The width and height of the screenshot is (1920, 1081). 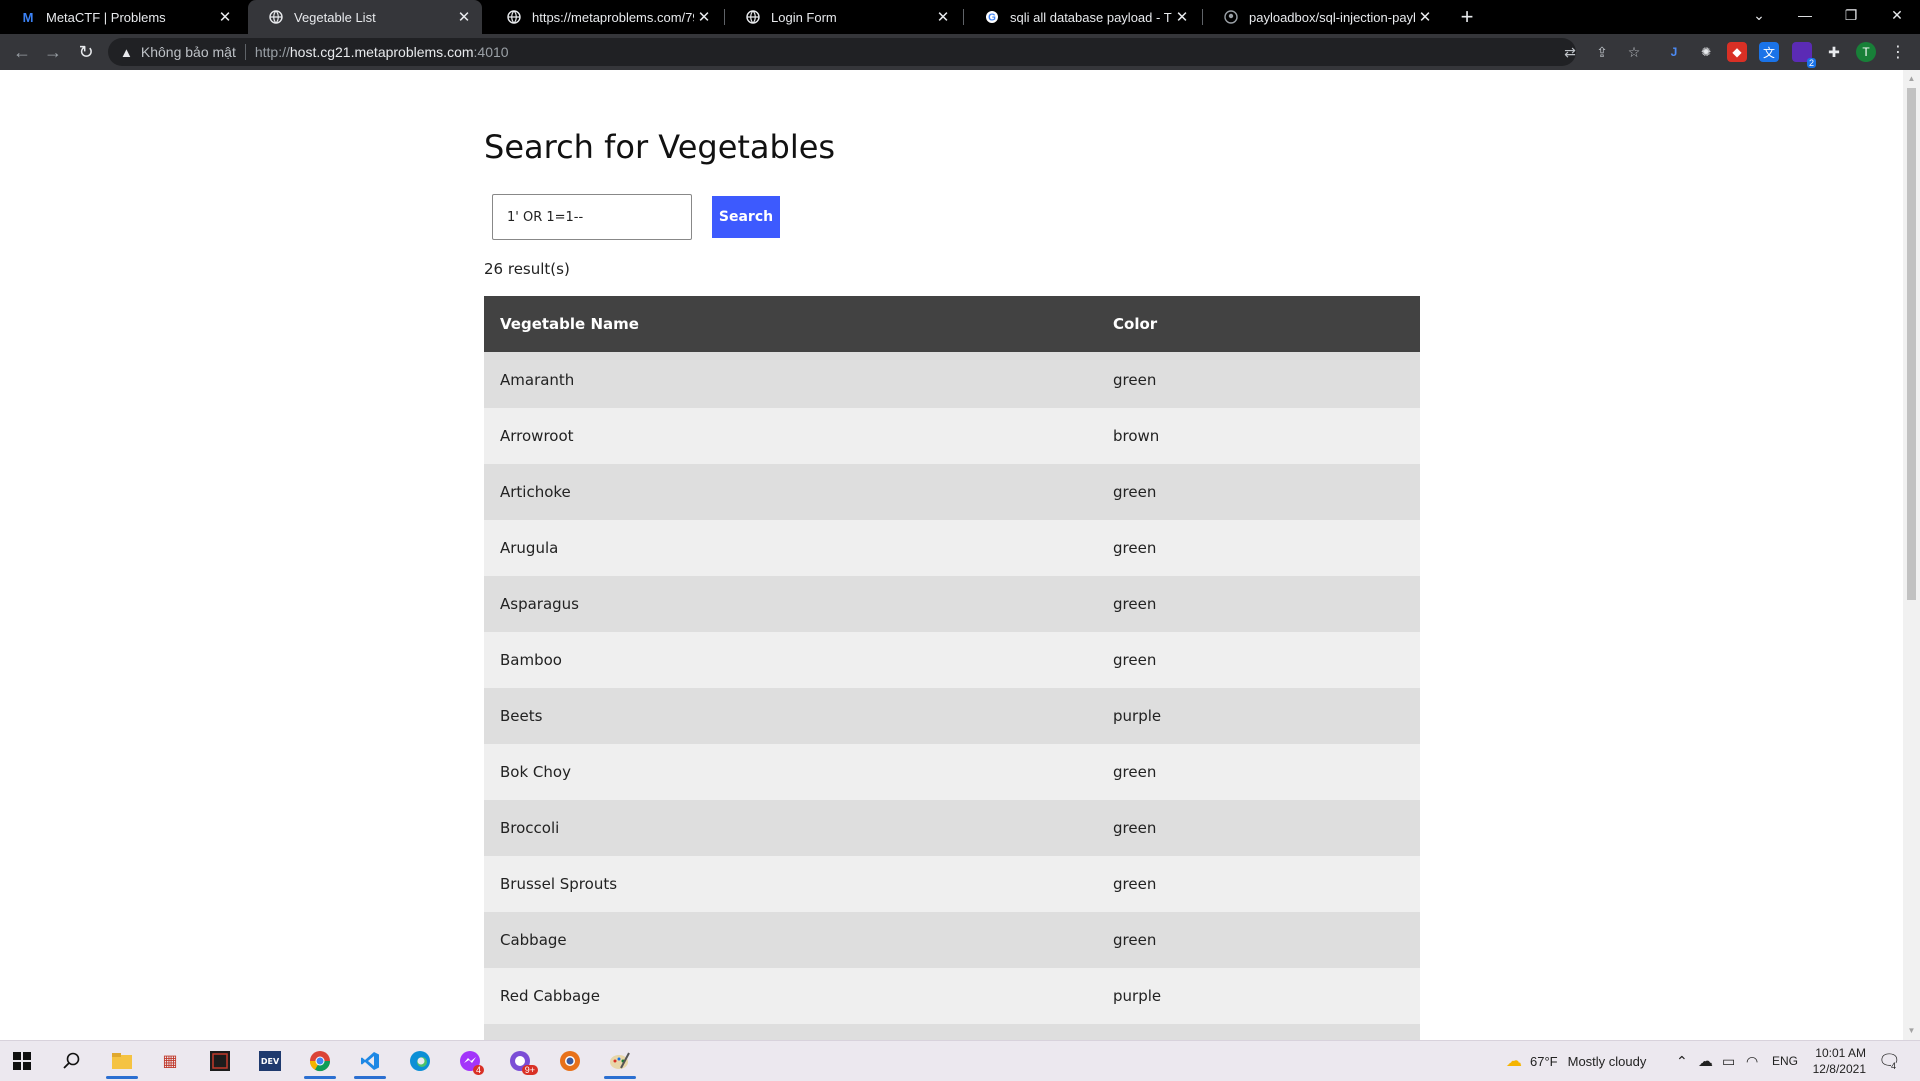 I want to click on metactf-icon: M, so click(x=28, y=17).